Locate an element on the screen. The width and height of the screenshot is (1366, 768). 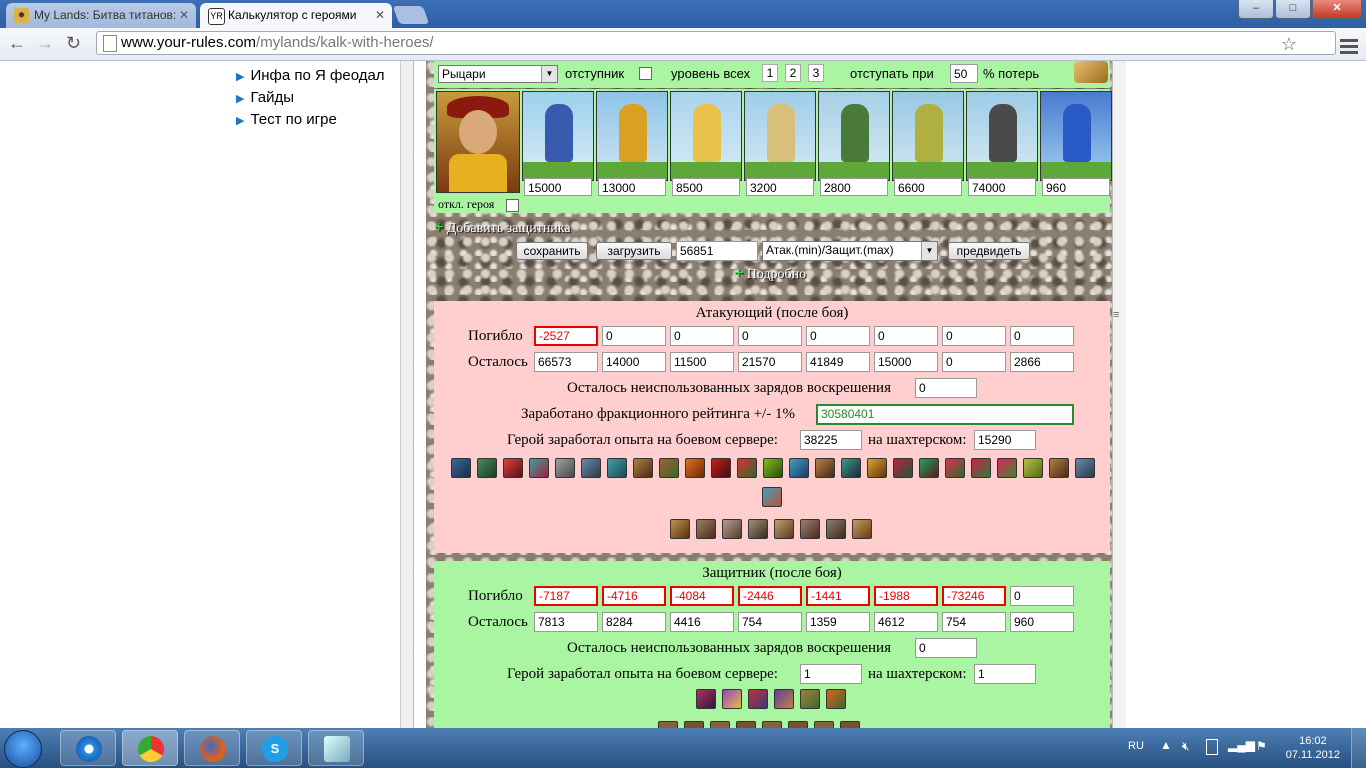
defender-died-input: -2446 is located at coordinates (770, 596).